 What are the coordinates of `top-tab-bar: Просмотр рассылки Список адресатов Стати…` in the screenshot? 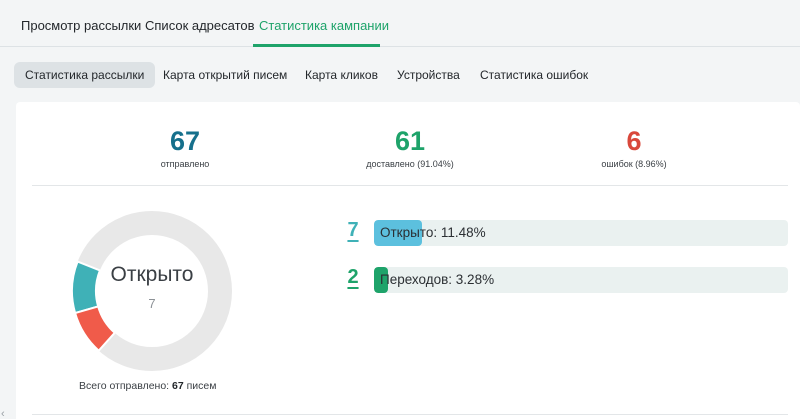 It's located at (400, 23).